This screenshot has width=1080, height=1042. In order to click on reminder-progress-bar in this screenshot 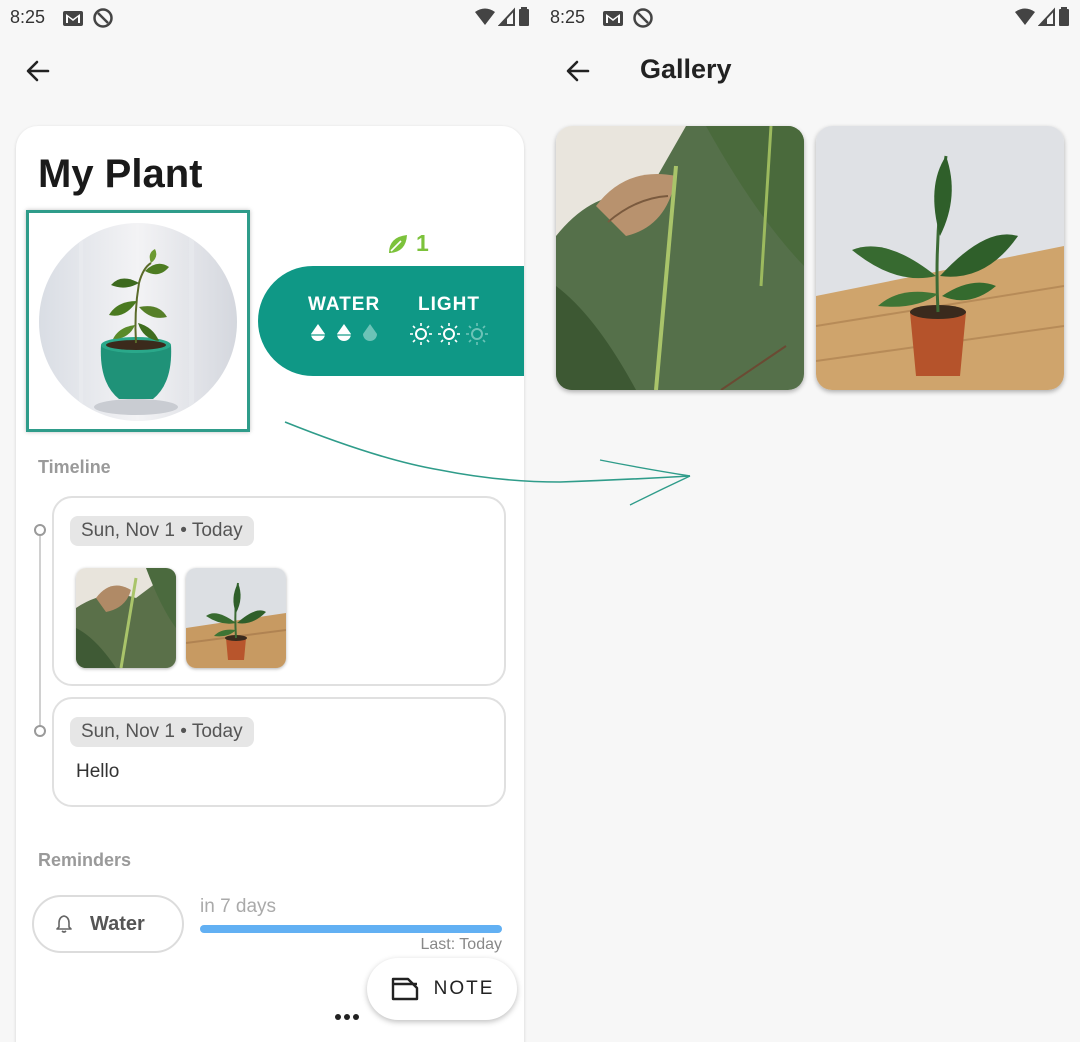, I will do `click(351, 929)`.